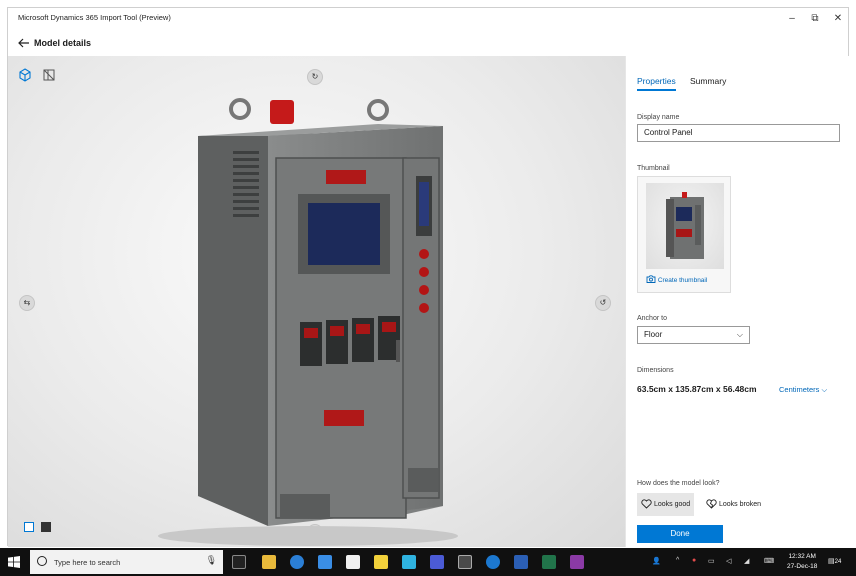 Image resolution: width=856 pixels, height=576 pixels. I want to click on clock-time: 12:32 AM, so click(802, 556).